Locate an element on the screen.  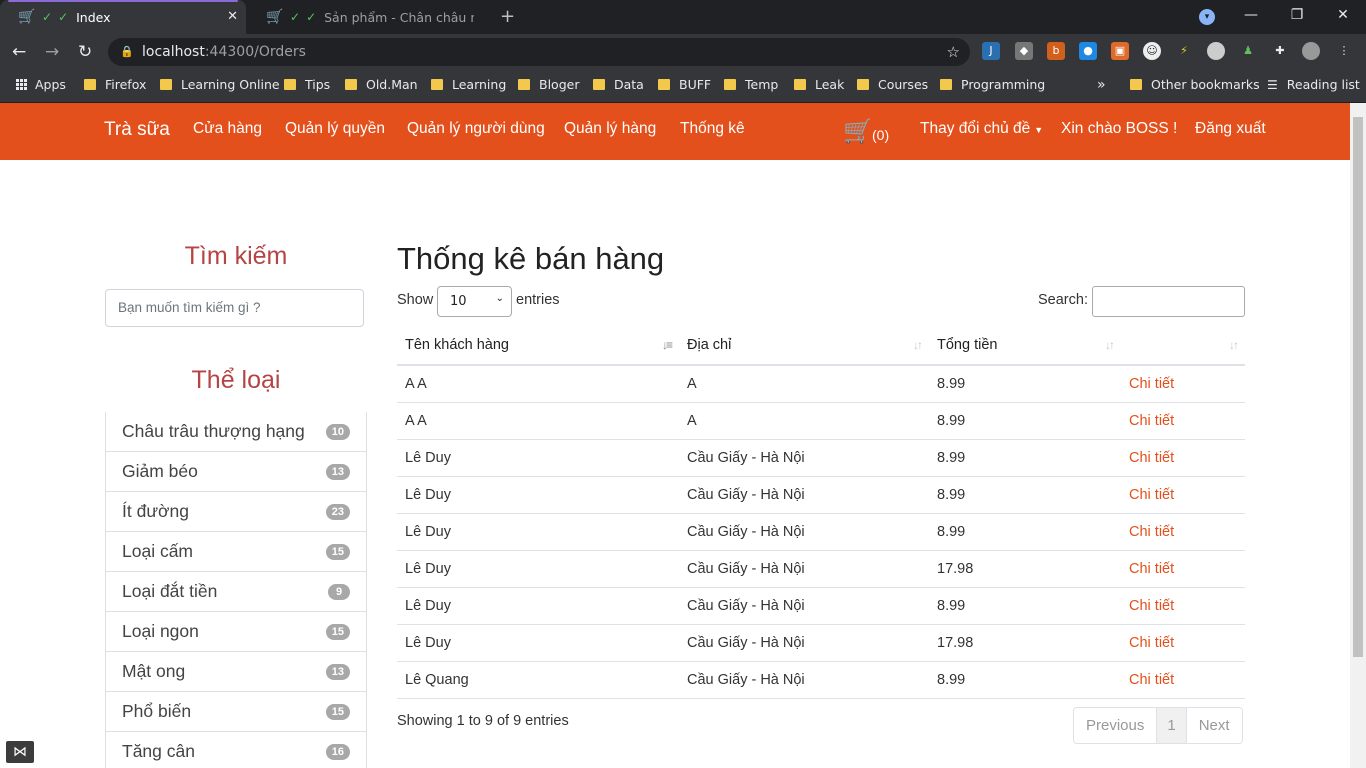
page-size-select: 10 ⌄ is located at coordinates (474, 301).